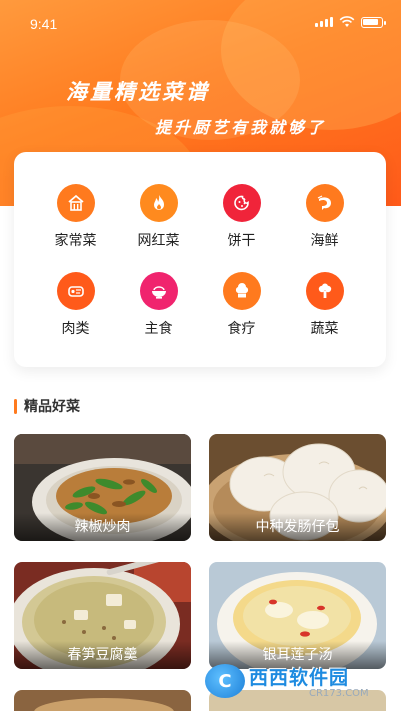 This screenshot has width=401, height=711. I want to click on category-item-trending: 网红菜, so click(158, 217).